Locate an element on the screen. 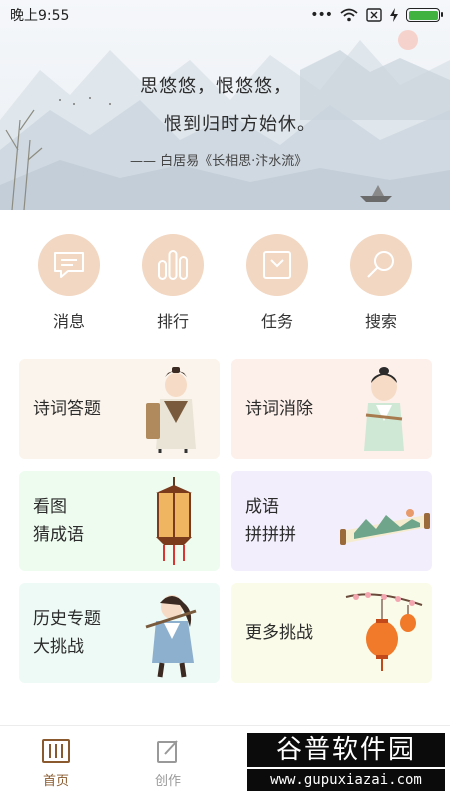  search-icon is located at coordinates (380, 264).